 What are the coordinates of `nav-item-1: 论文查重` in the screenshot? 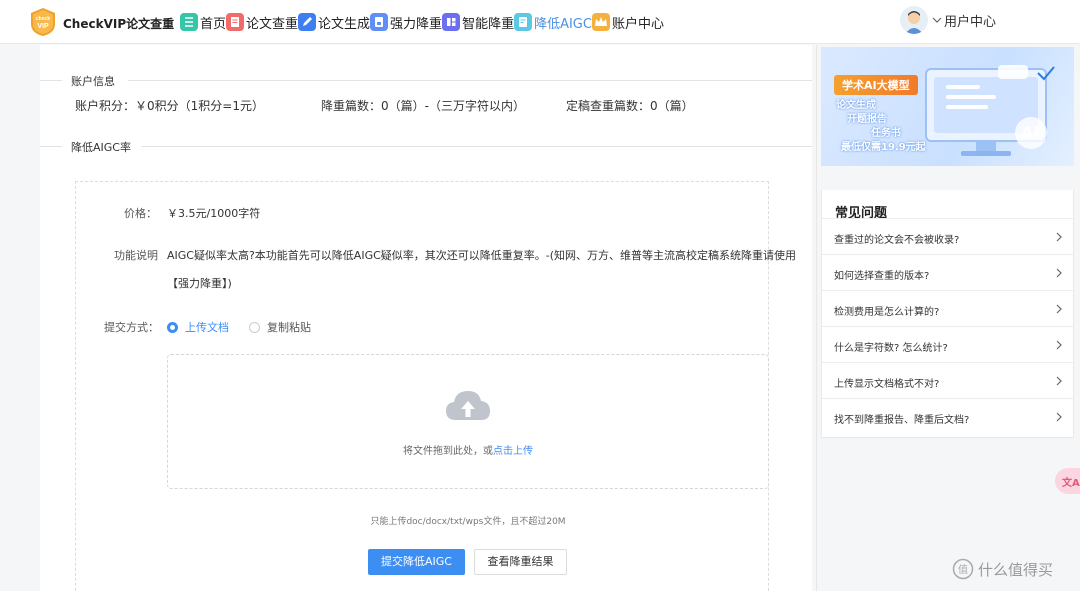 It's located at (262, 22).